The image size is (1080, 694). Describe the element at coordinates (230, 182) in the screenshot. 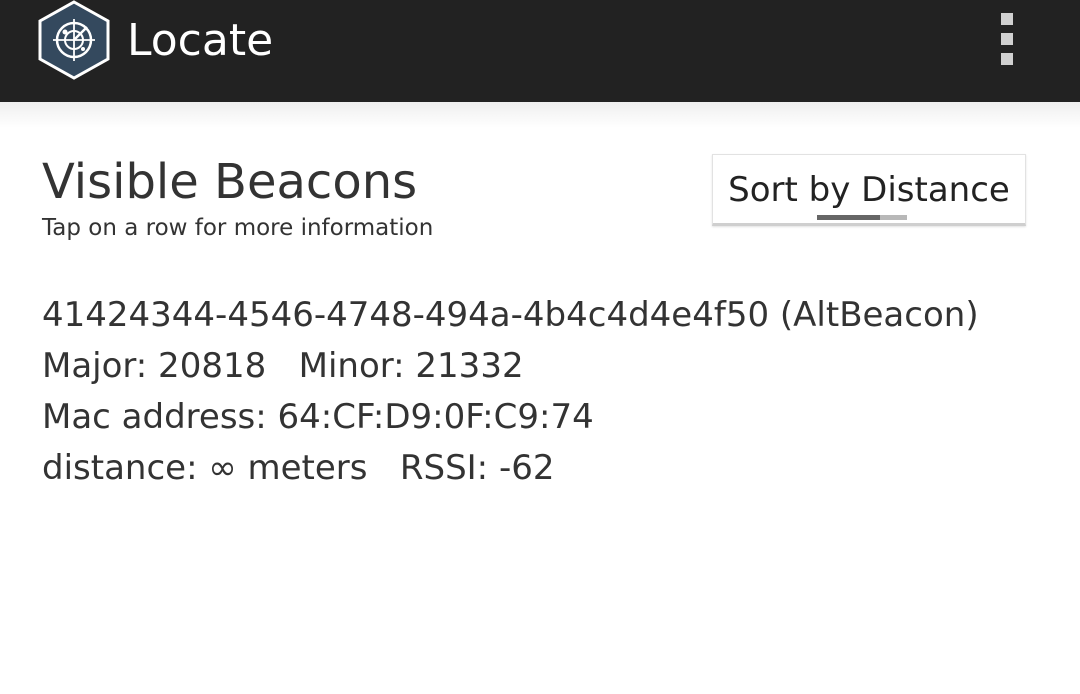

I see `page-title: Visible Beacons` at that location.